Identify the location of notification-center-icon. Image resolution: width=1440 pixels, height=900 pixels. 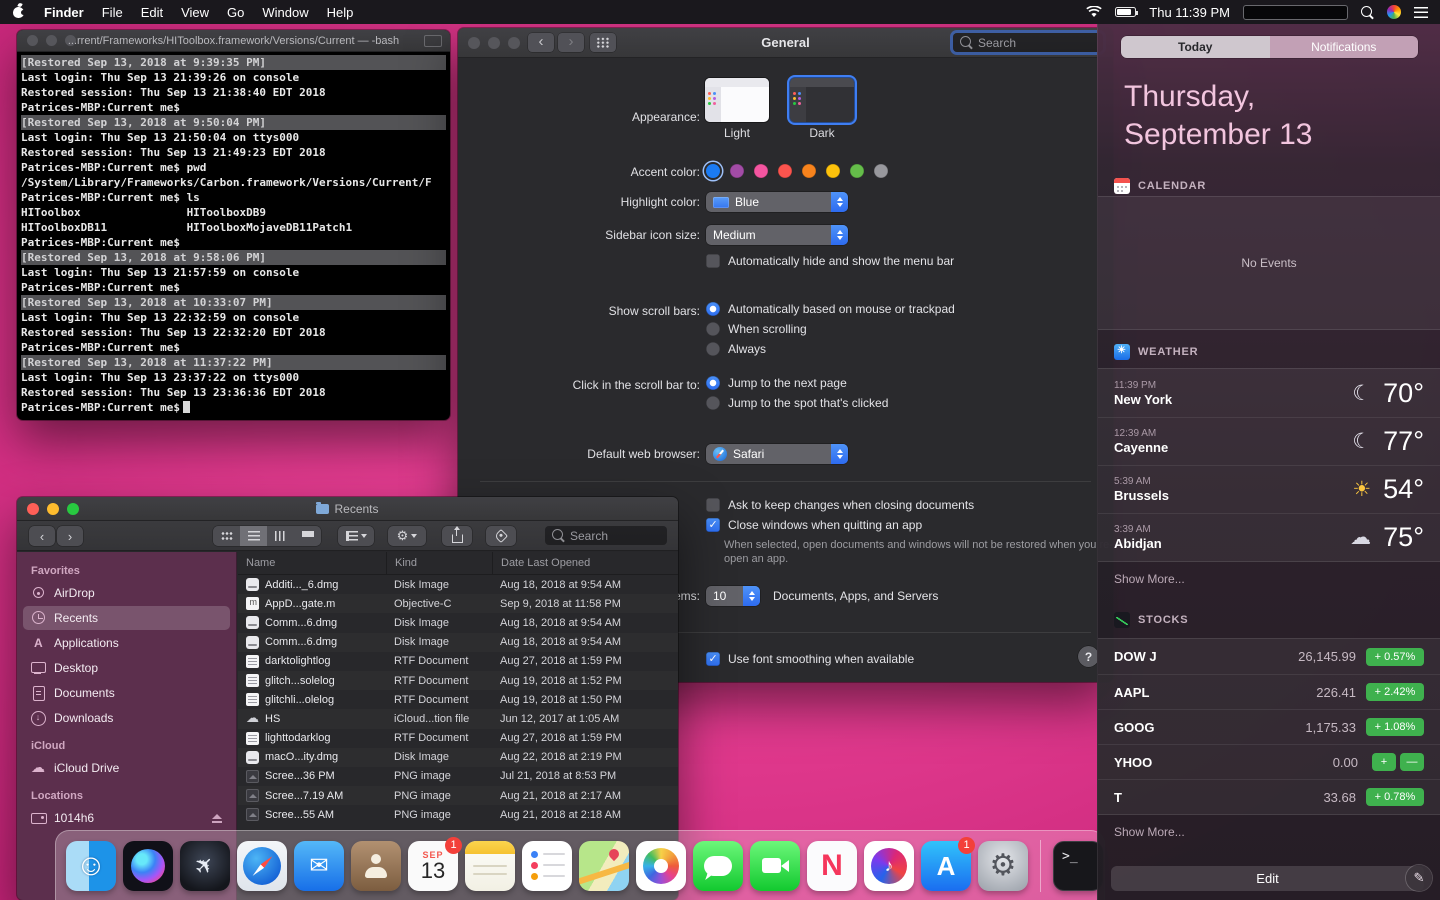
(1421, 12).